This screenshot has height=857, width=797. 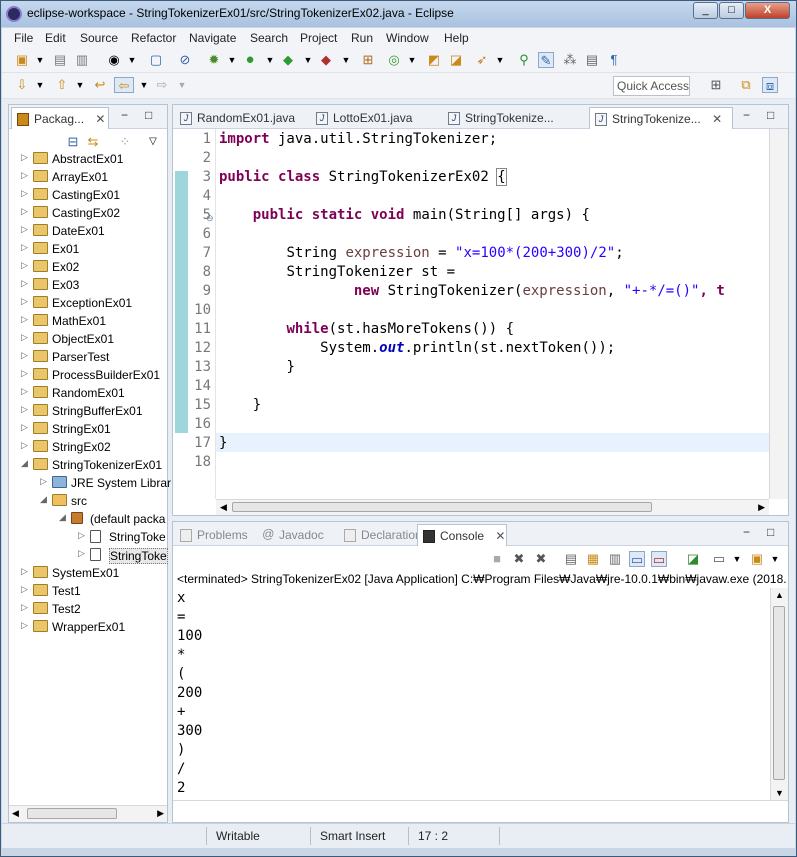 What do you see at coordinates (269, 38) in the screenshot?
I see `menu-search: Search` at bounding box center [269, 38].